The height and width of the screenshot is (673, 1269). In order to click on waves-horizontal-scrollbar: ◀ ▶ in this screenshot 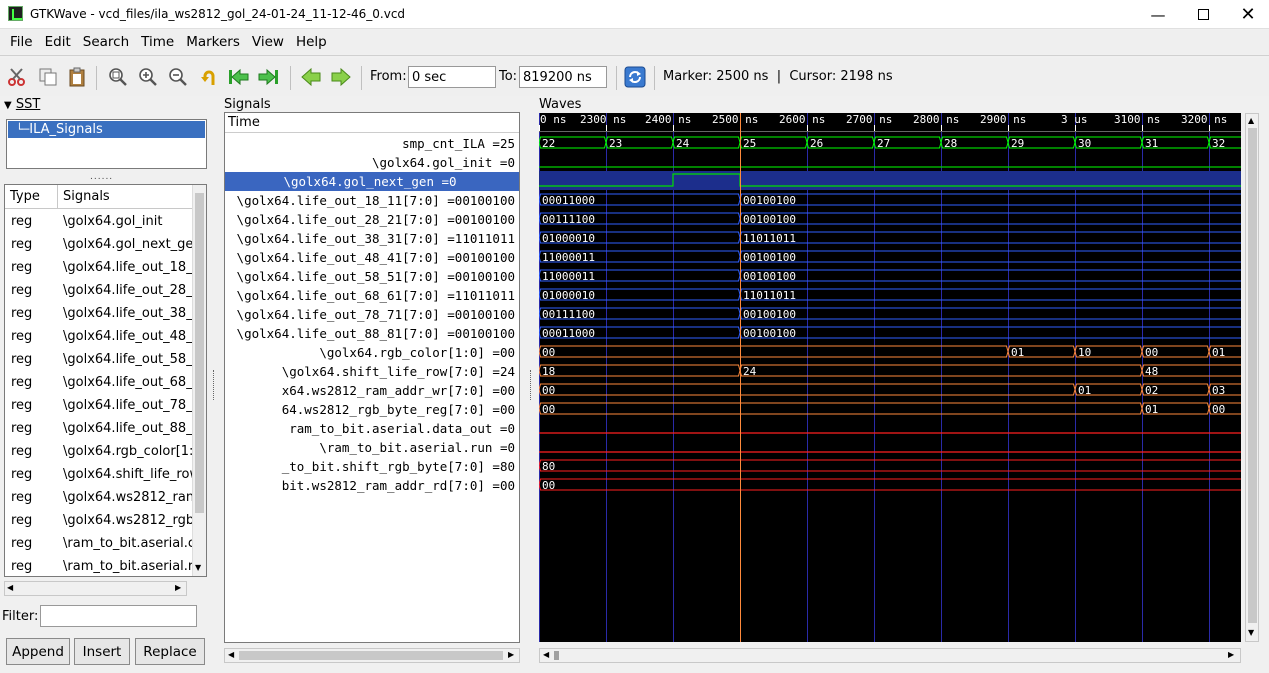, I will do `click(890, 655)`.